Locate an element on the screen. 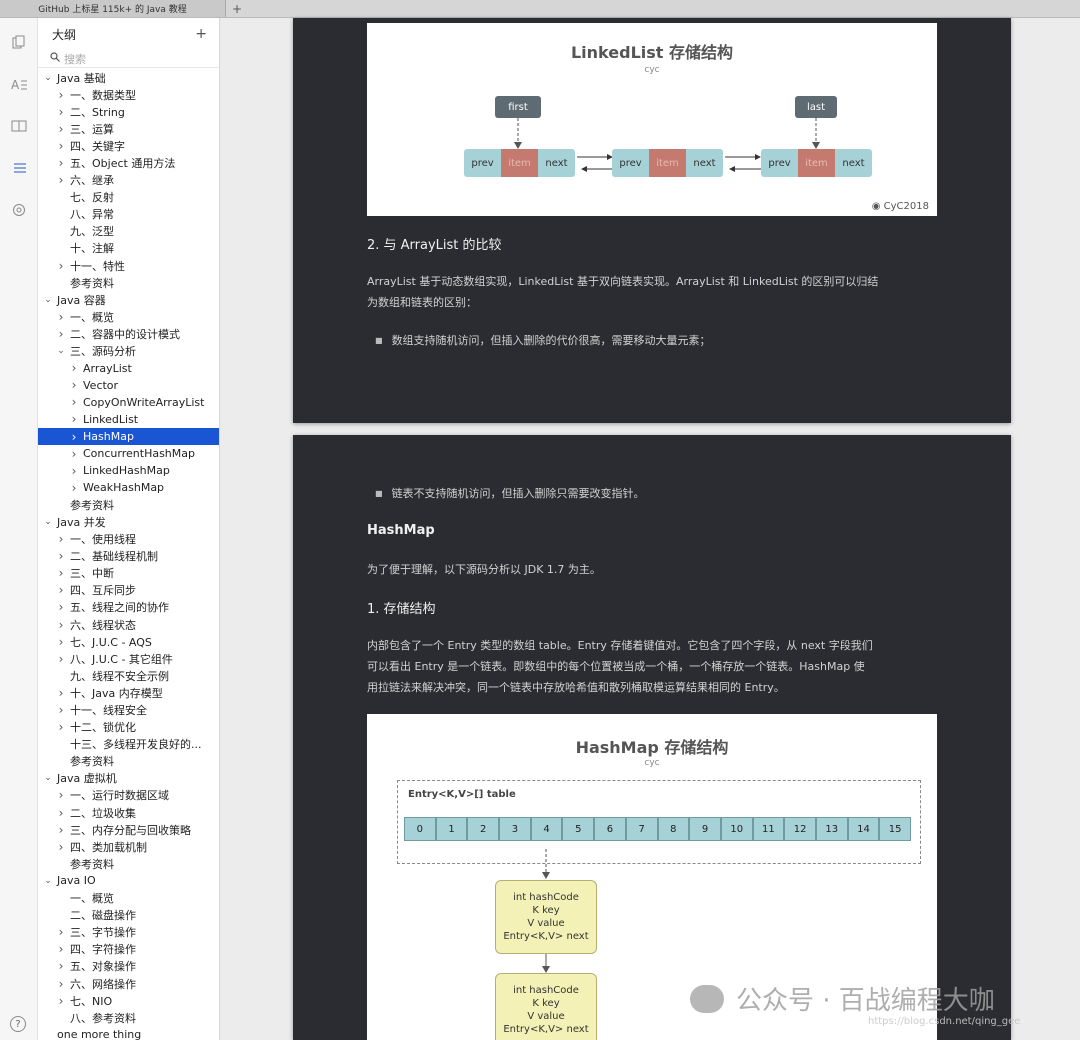 Image resolution: width=1080 pixels, height=1040 pixels. outline-item: ⌄ Java 容器 is located at coordinates (128, 299).